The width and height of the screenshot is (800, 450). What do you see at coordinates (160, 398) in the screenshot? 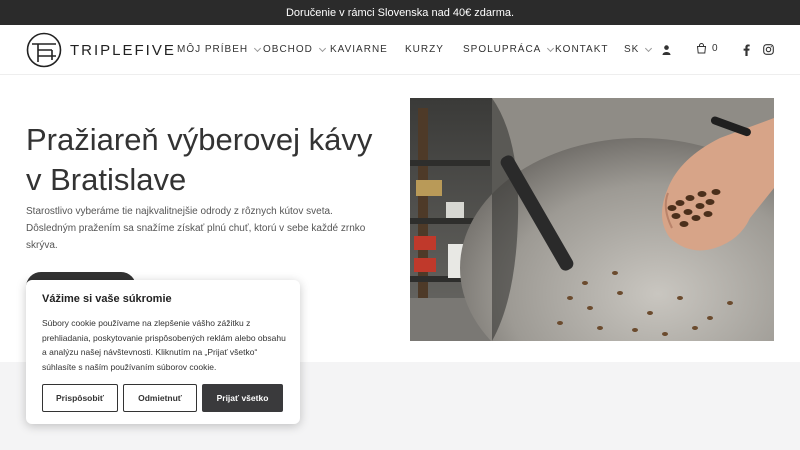
I see `cookie-reject-button: Odmietnuť` at bounding box center [160, 398].